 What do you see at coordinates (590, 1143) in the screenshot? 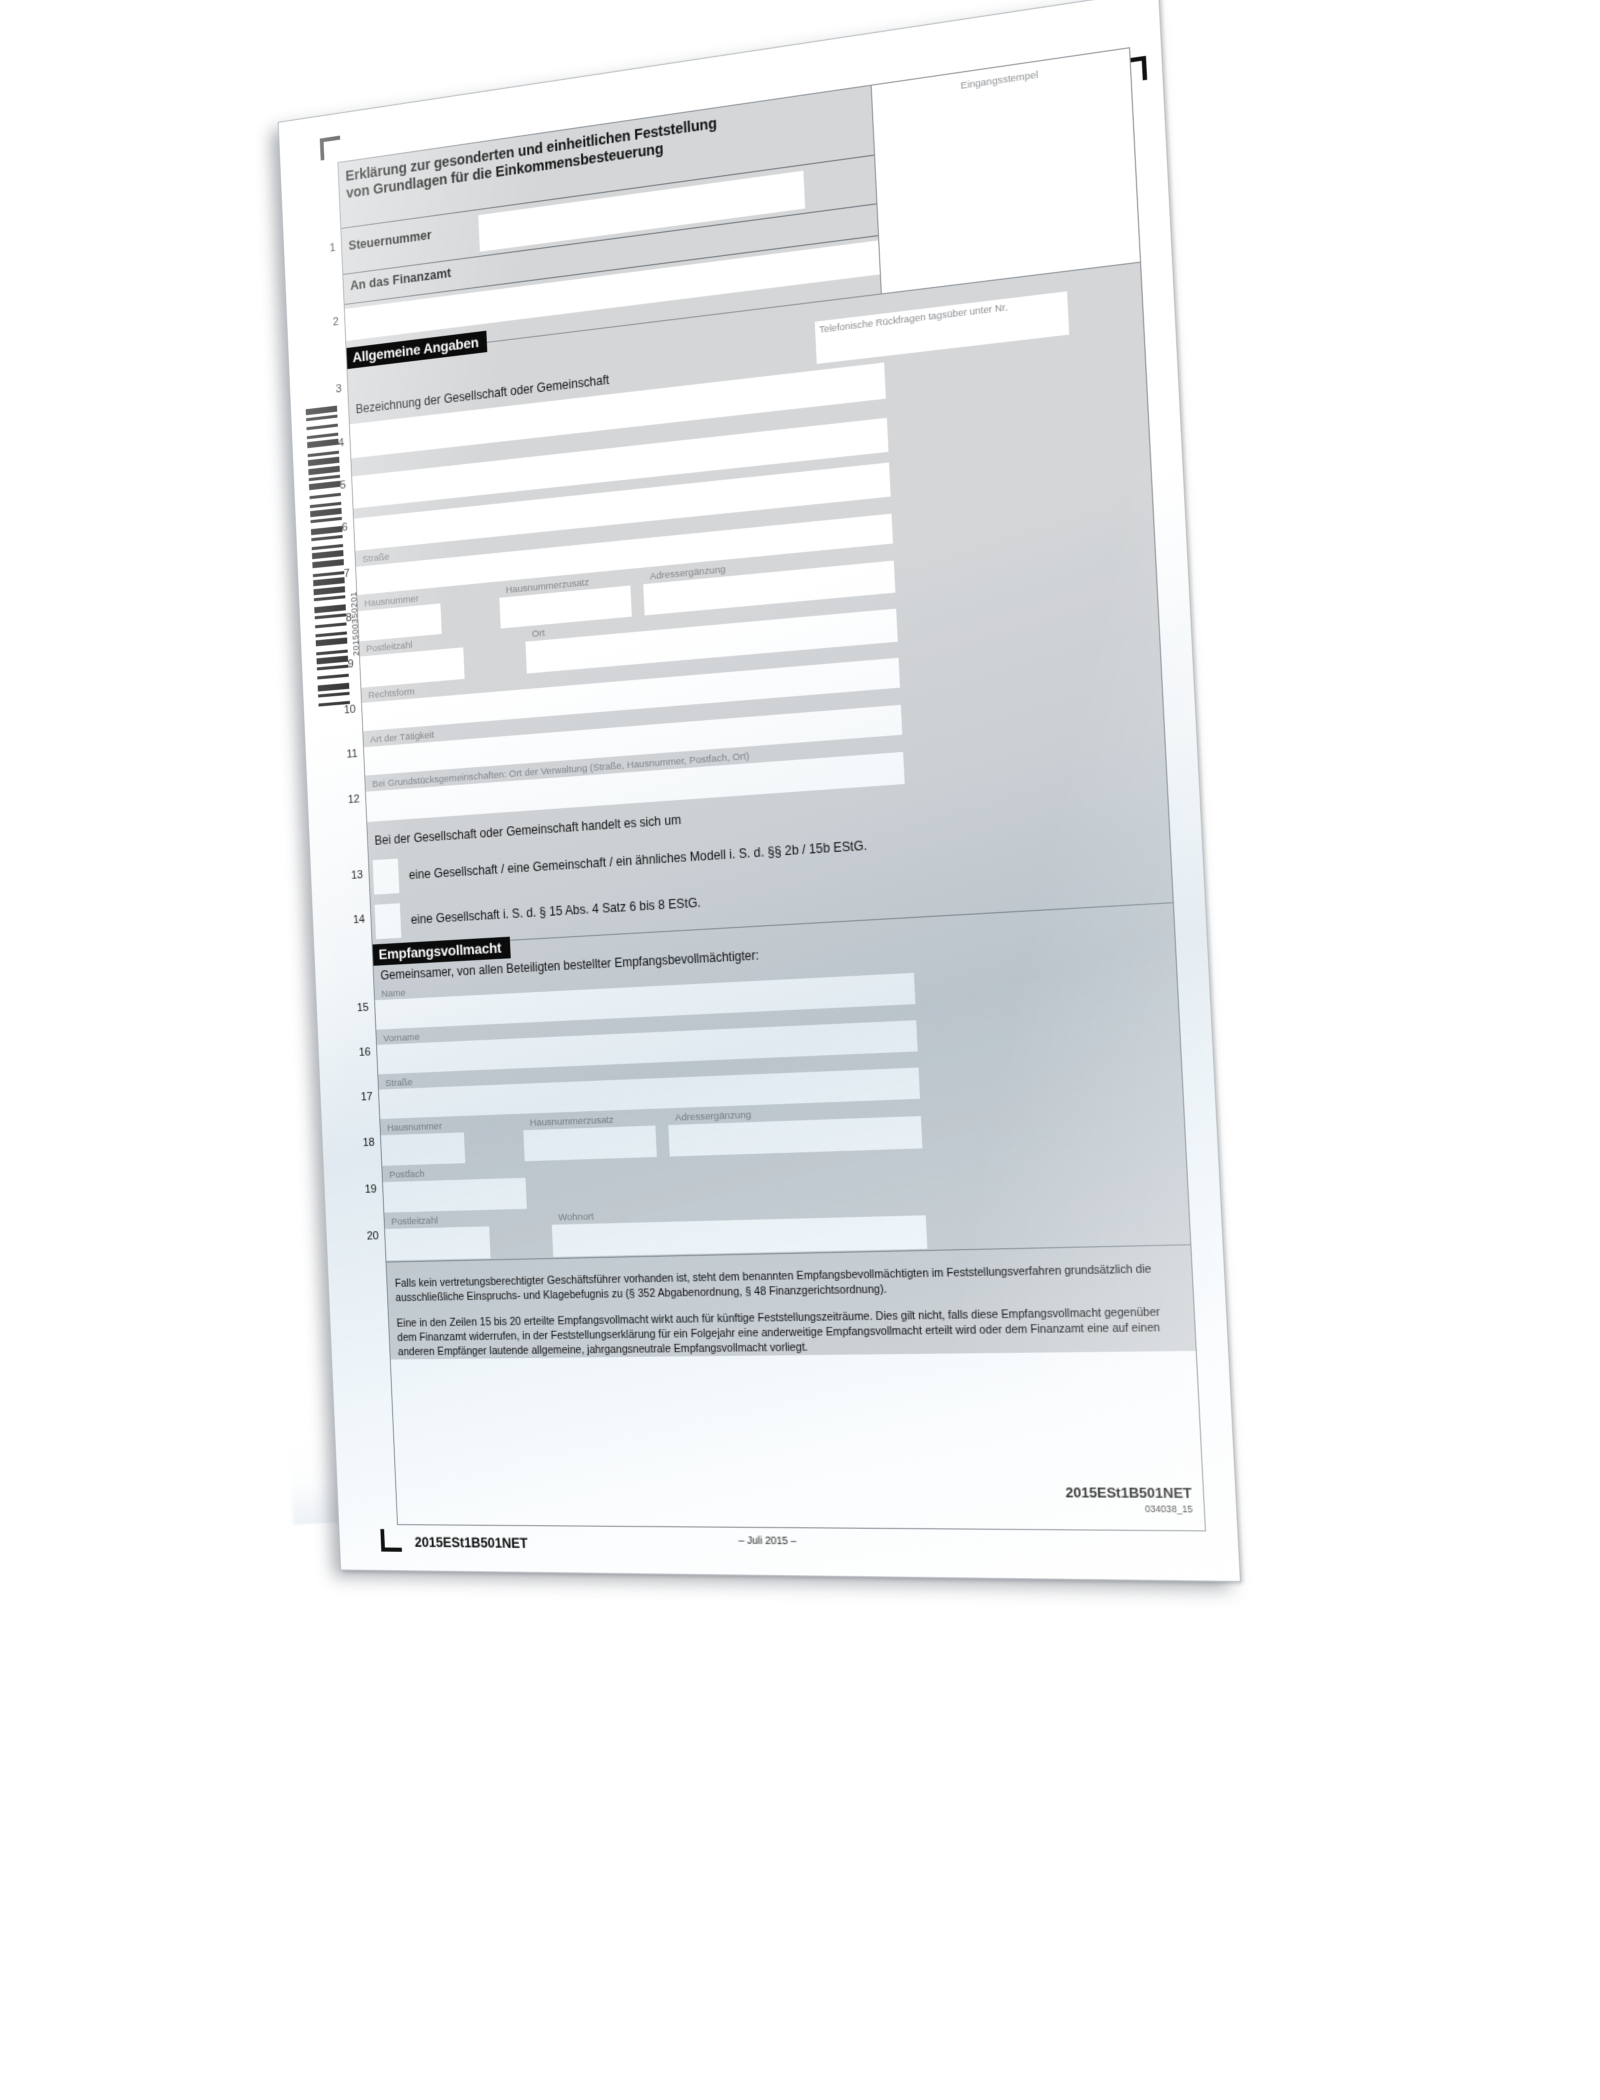
I see `ev-hausnummerzusatz-input` at bounding box center [590, 1143].